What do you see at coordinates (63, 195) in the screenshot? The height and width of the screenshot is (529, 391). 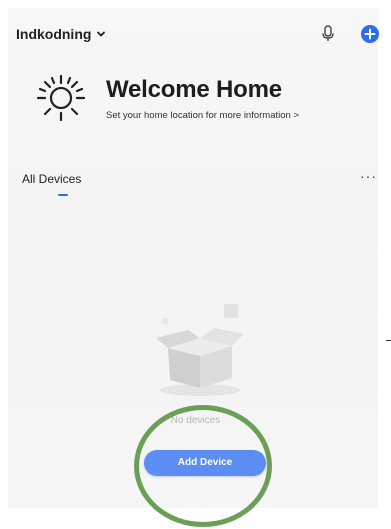 I see `tab-active-indicator` at bounding box center [63, 195].